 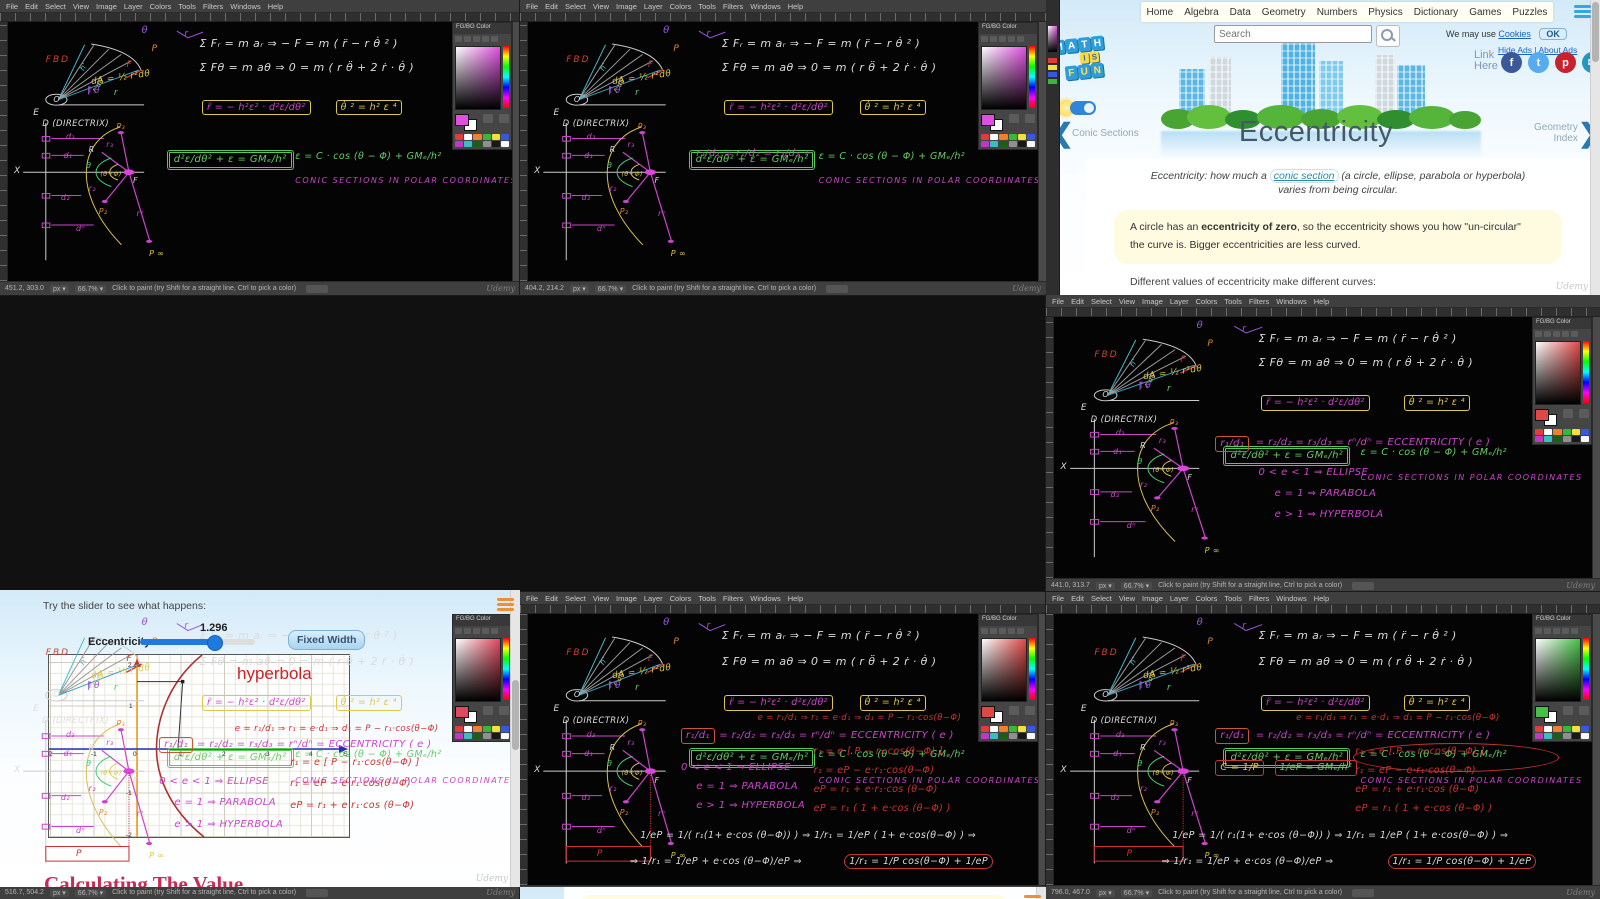 I want to click on mathsisfun-logo: MATH IS FUN, so click(x=1079, y=58).